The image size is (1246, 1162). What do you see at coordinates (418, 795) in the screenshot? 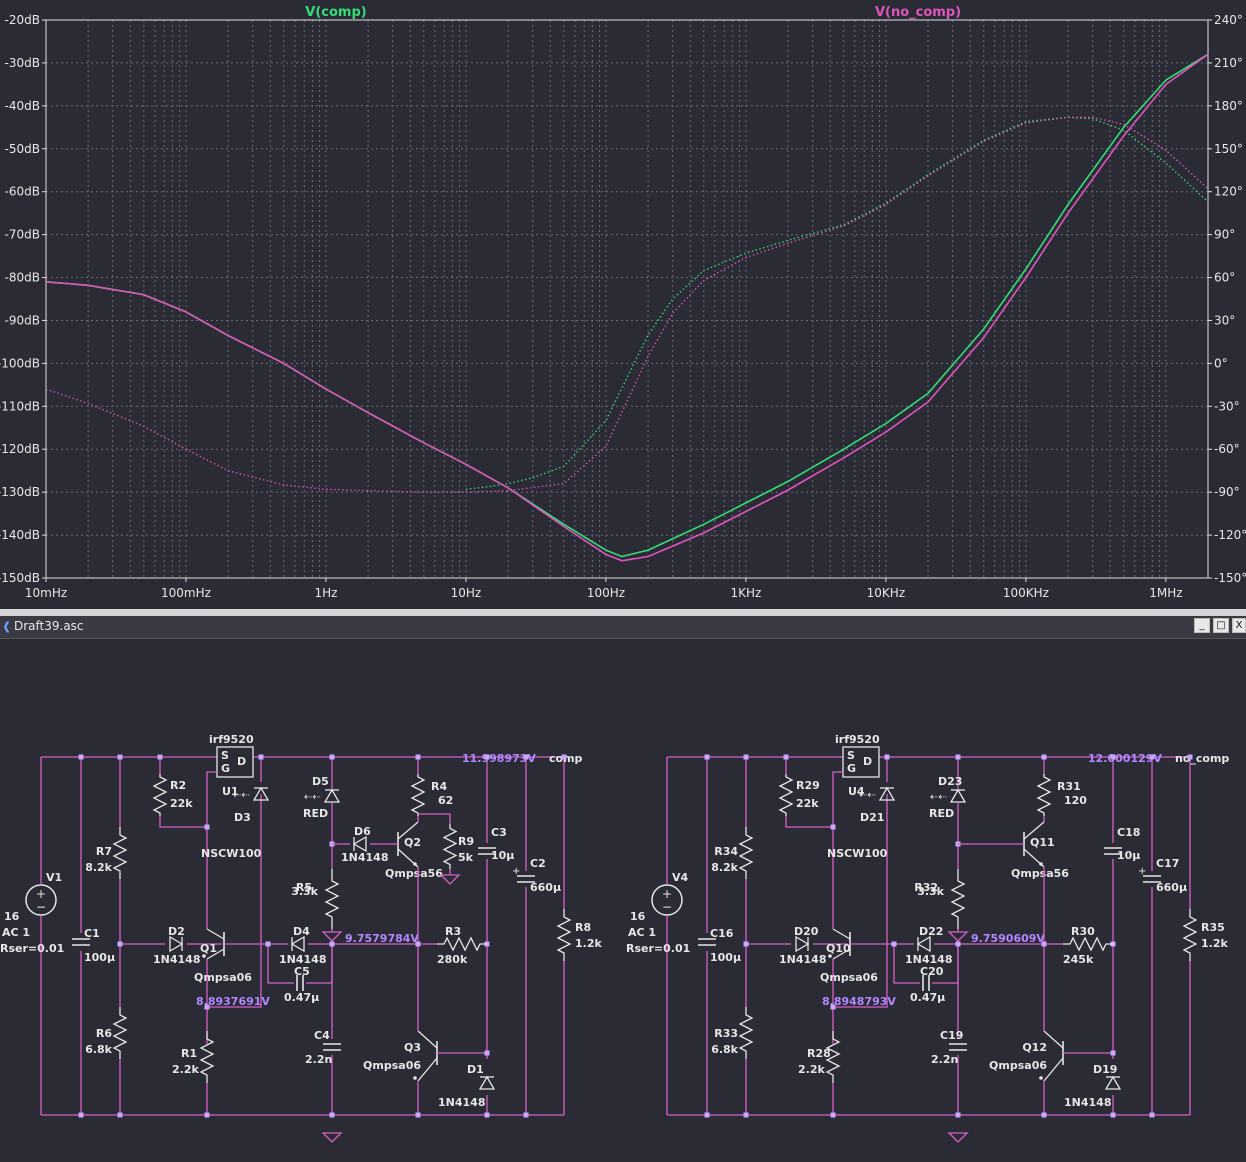
I see `component-R4` at bounding box center [418, 795].